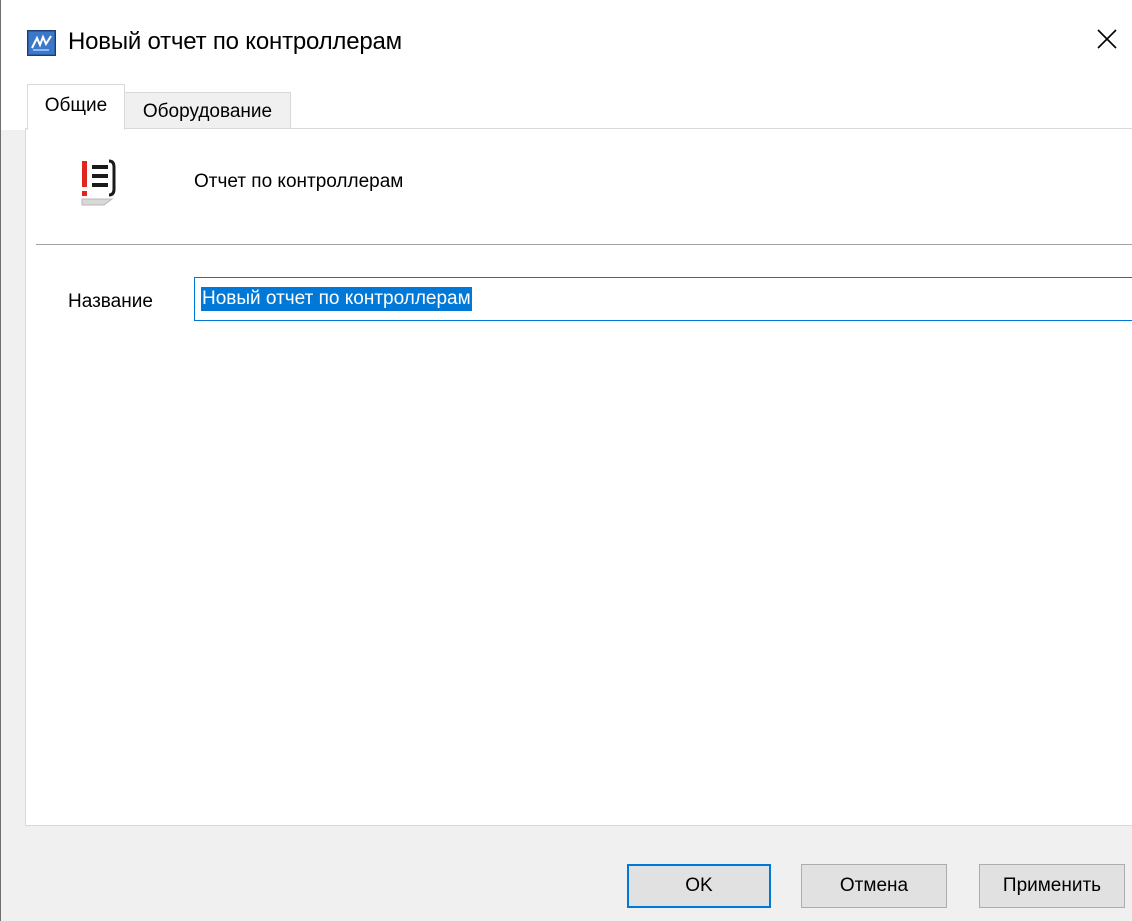  What do you see at coordinates (566, 873) in the screenshot?
I see `dialog-footer: OK Отмена Применить` at bounding box center [566, 873].